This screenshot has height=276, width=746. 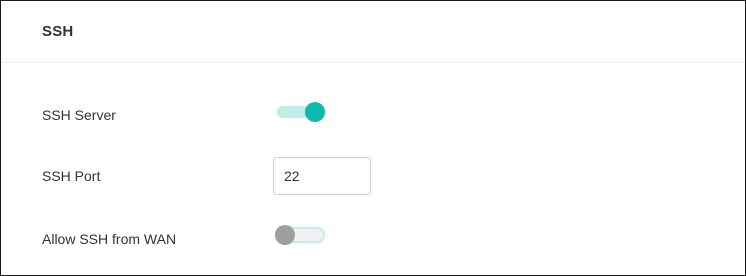 I want to click on panel-title: SSH, so click(x=58, y=31).